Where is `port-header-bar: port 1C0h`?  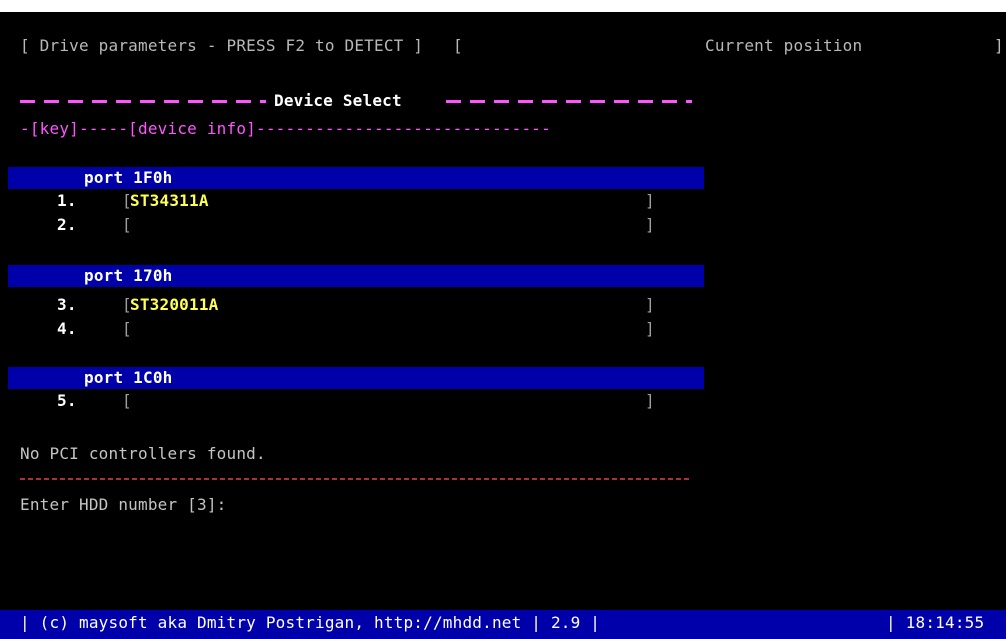 port-header-bar: port 1C0h is located at coordinates (356, 378).